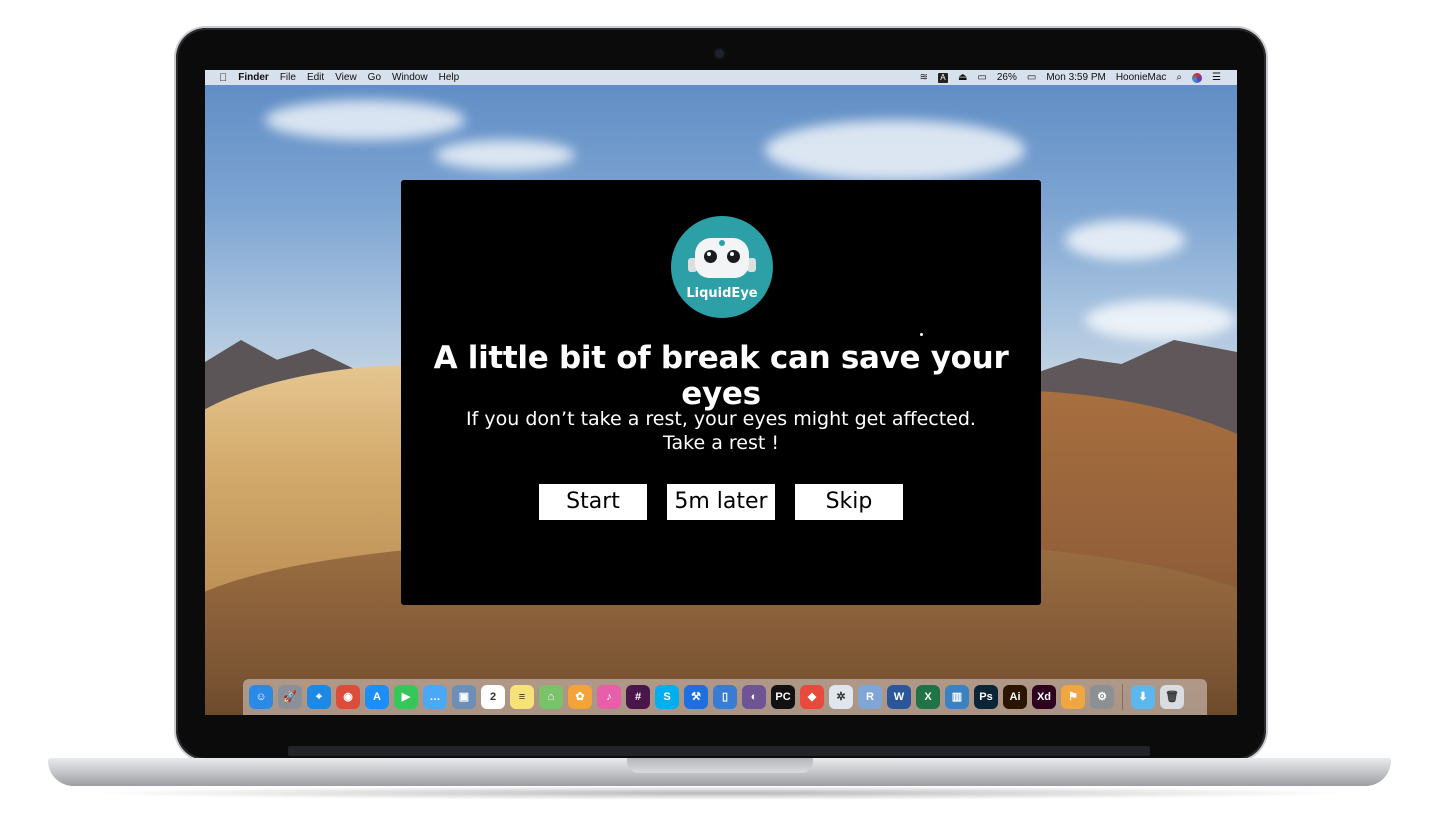 The height and width of the screenshot is (831, 1440). What do you see at coordinates (346, 77) in the screenshot?
I see `menu-view: View` at bounding box center [346, 77].